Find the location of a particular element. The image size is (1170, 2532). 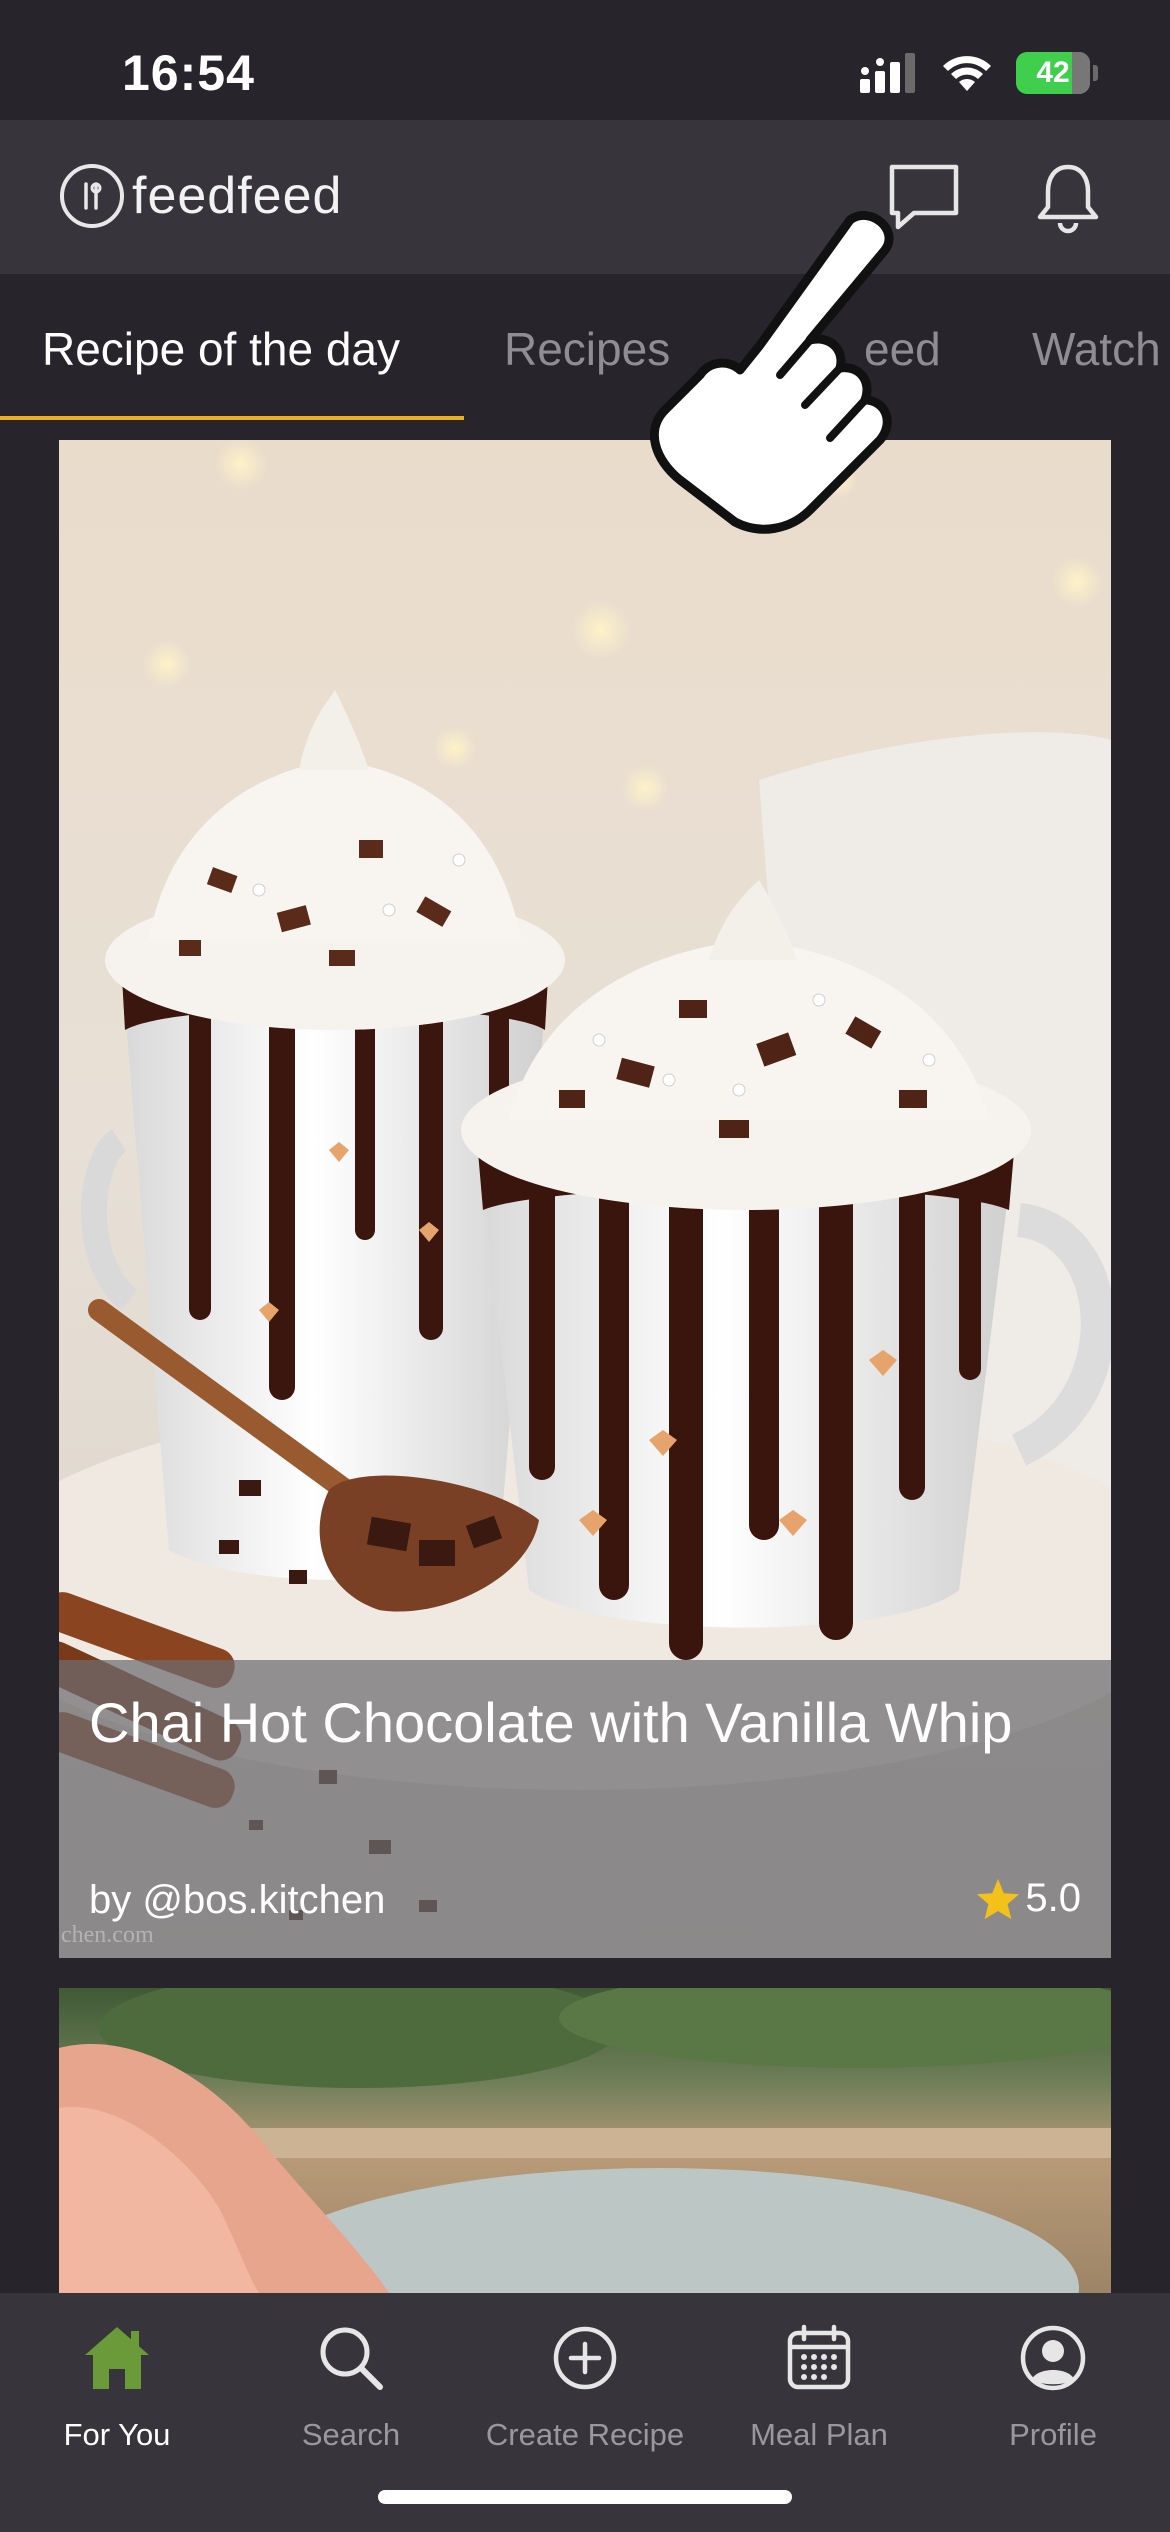

tabbar-search: Search is located at coordinates (351, 2383).